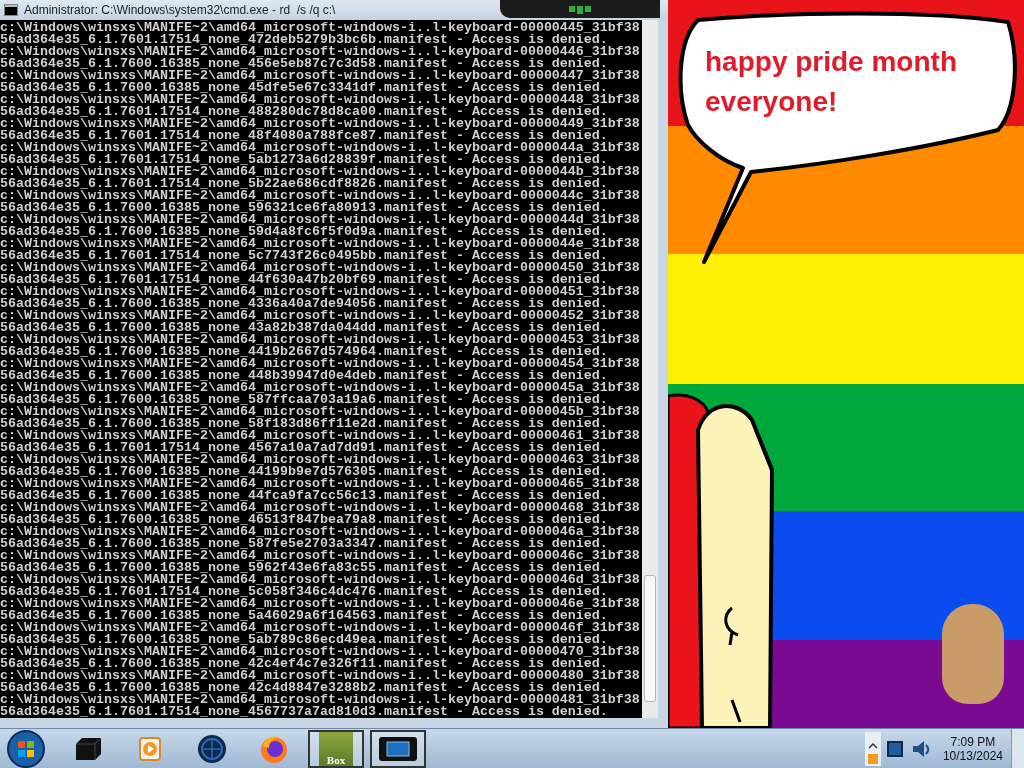 Image resolution: width=1024 pixels, height=768 pixels. What do you see at coordinates (320, 316) in the screenshot?
I see `console-line: c:\Windows\winsxs\MANIFE~2\amd64_microsoft-windows-i..l-keyboard-00000452_31bf38` at bounding box center [320, 316].